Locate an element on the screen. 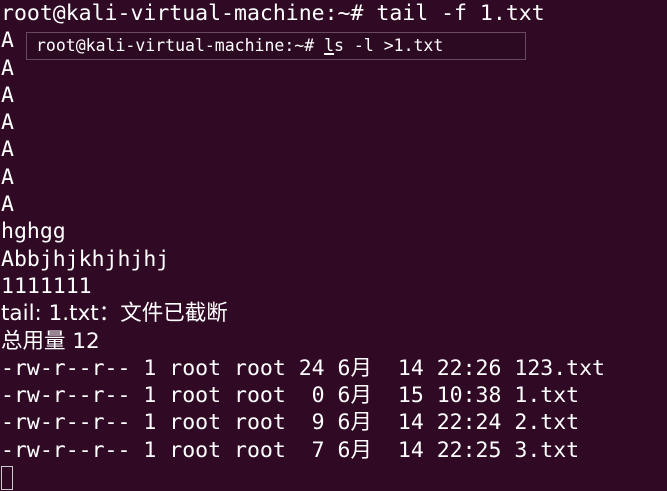  output-line: 1111111 is located at coordinates (46, 286).